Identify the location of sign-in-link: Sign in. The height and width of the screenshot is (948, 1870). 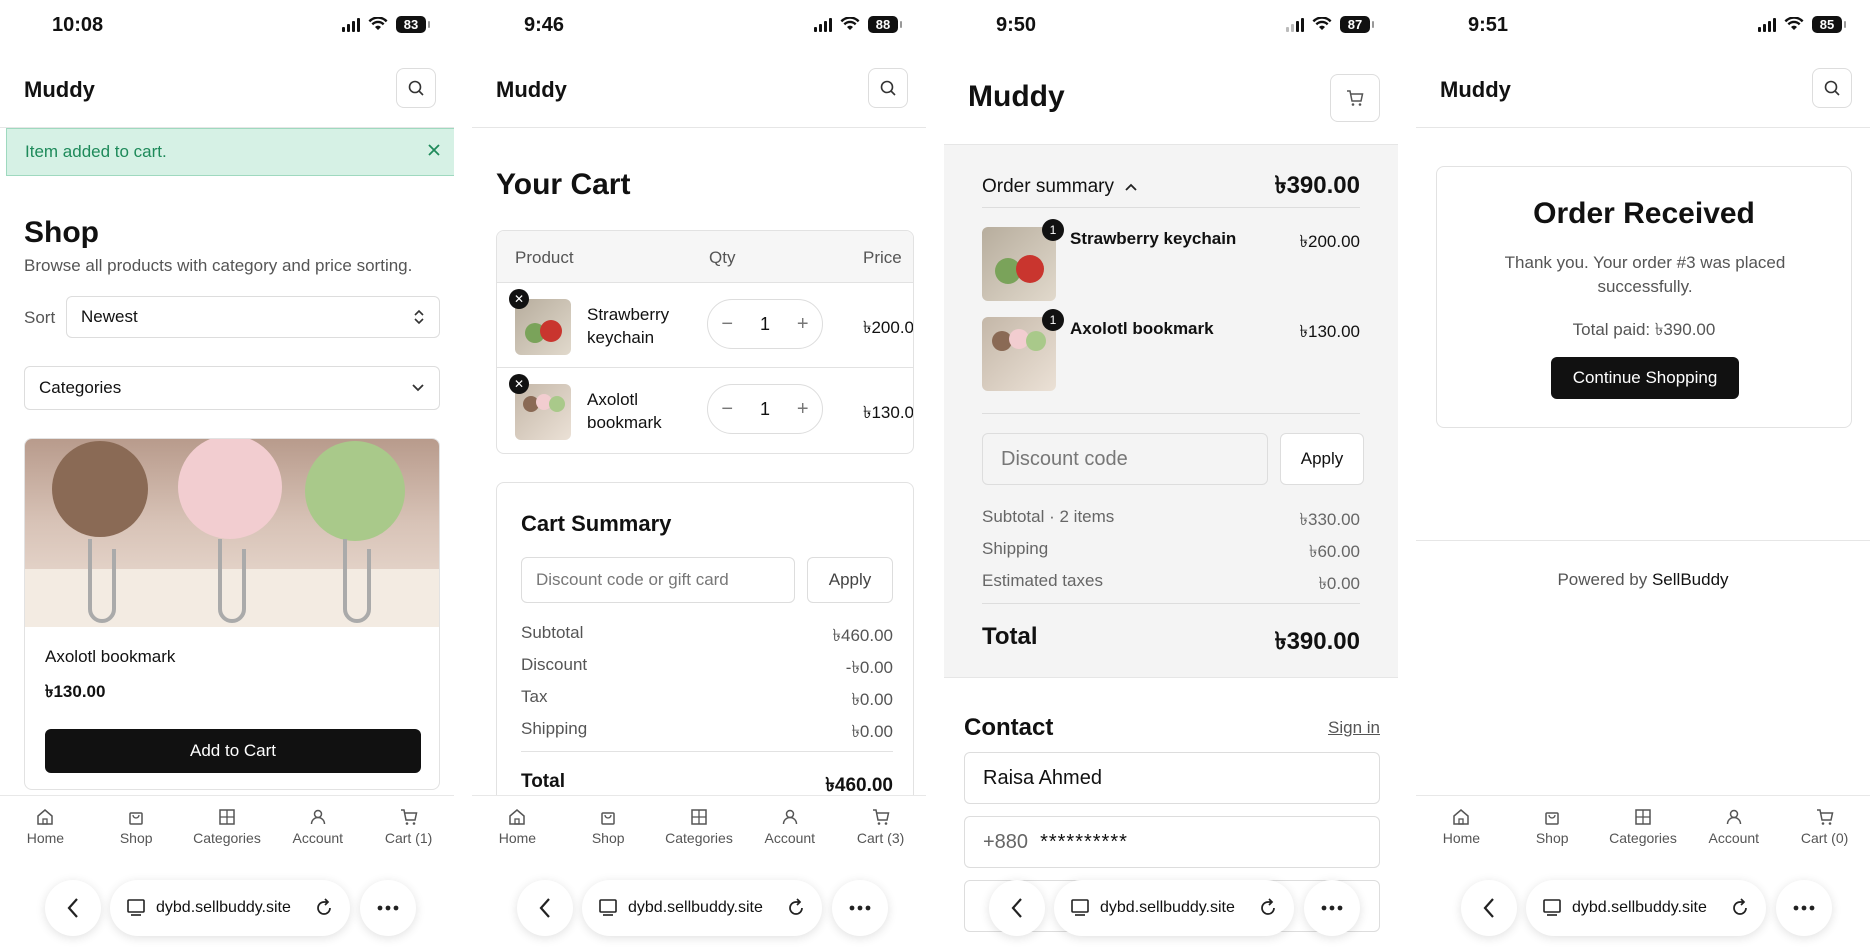
(1354, 728).